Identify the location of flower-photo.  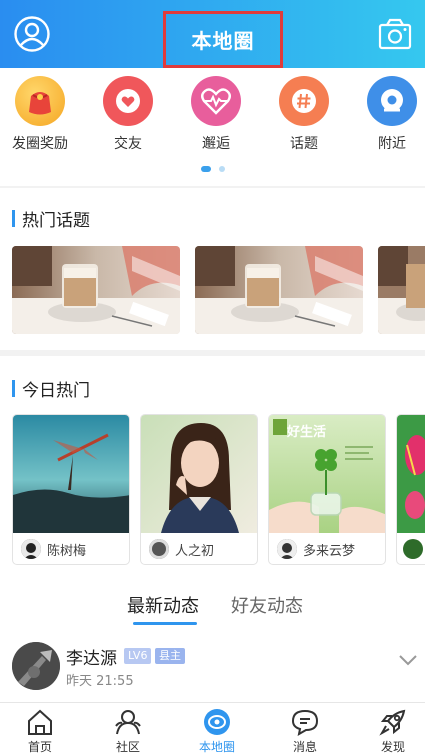
(411, 474).